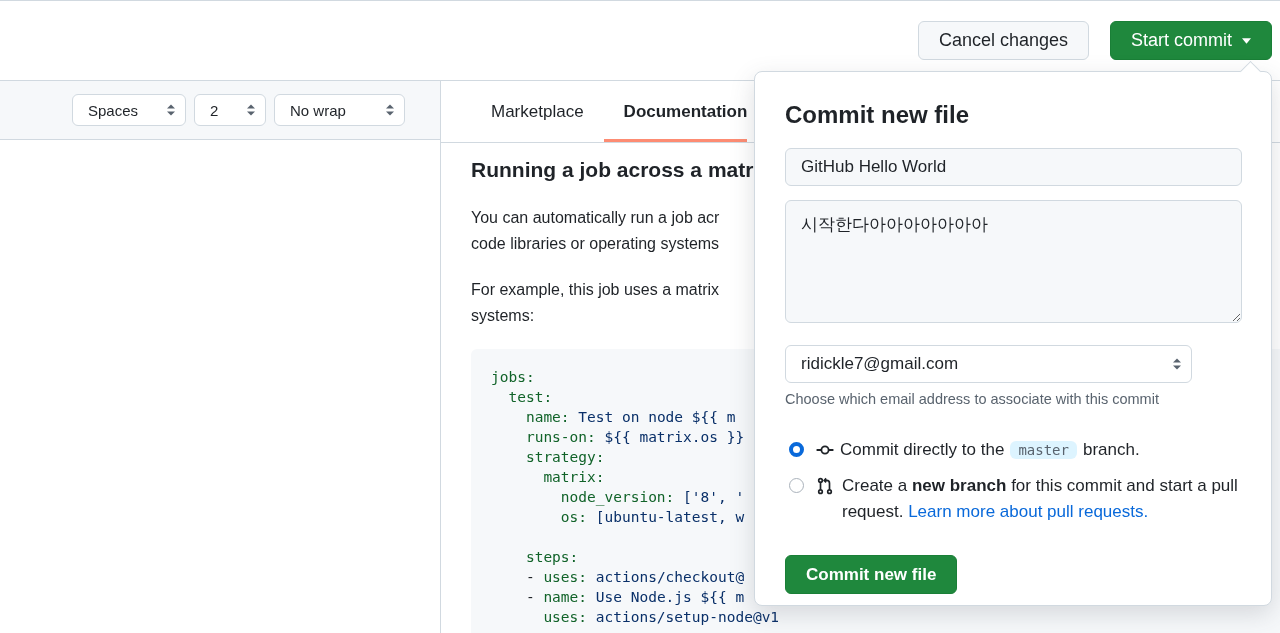 The width and height of the screenshot is (1280, 633). Describe the element at coordinates (530, 397) in the screenshot. I see `code-line: test:` at that location.